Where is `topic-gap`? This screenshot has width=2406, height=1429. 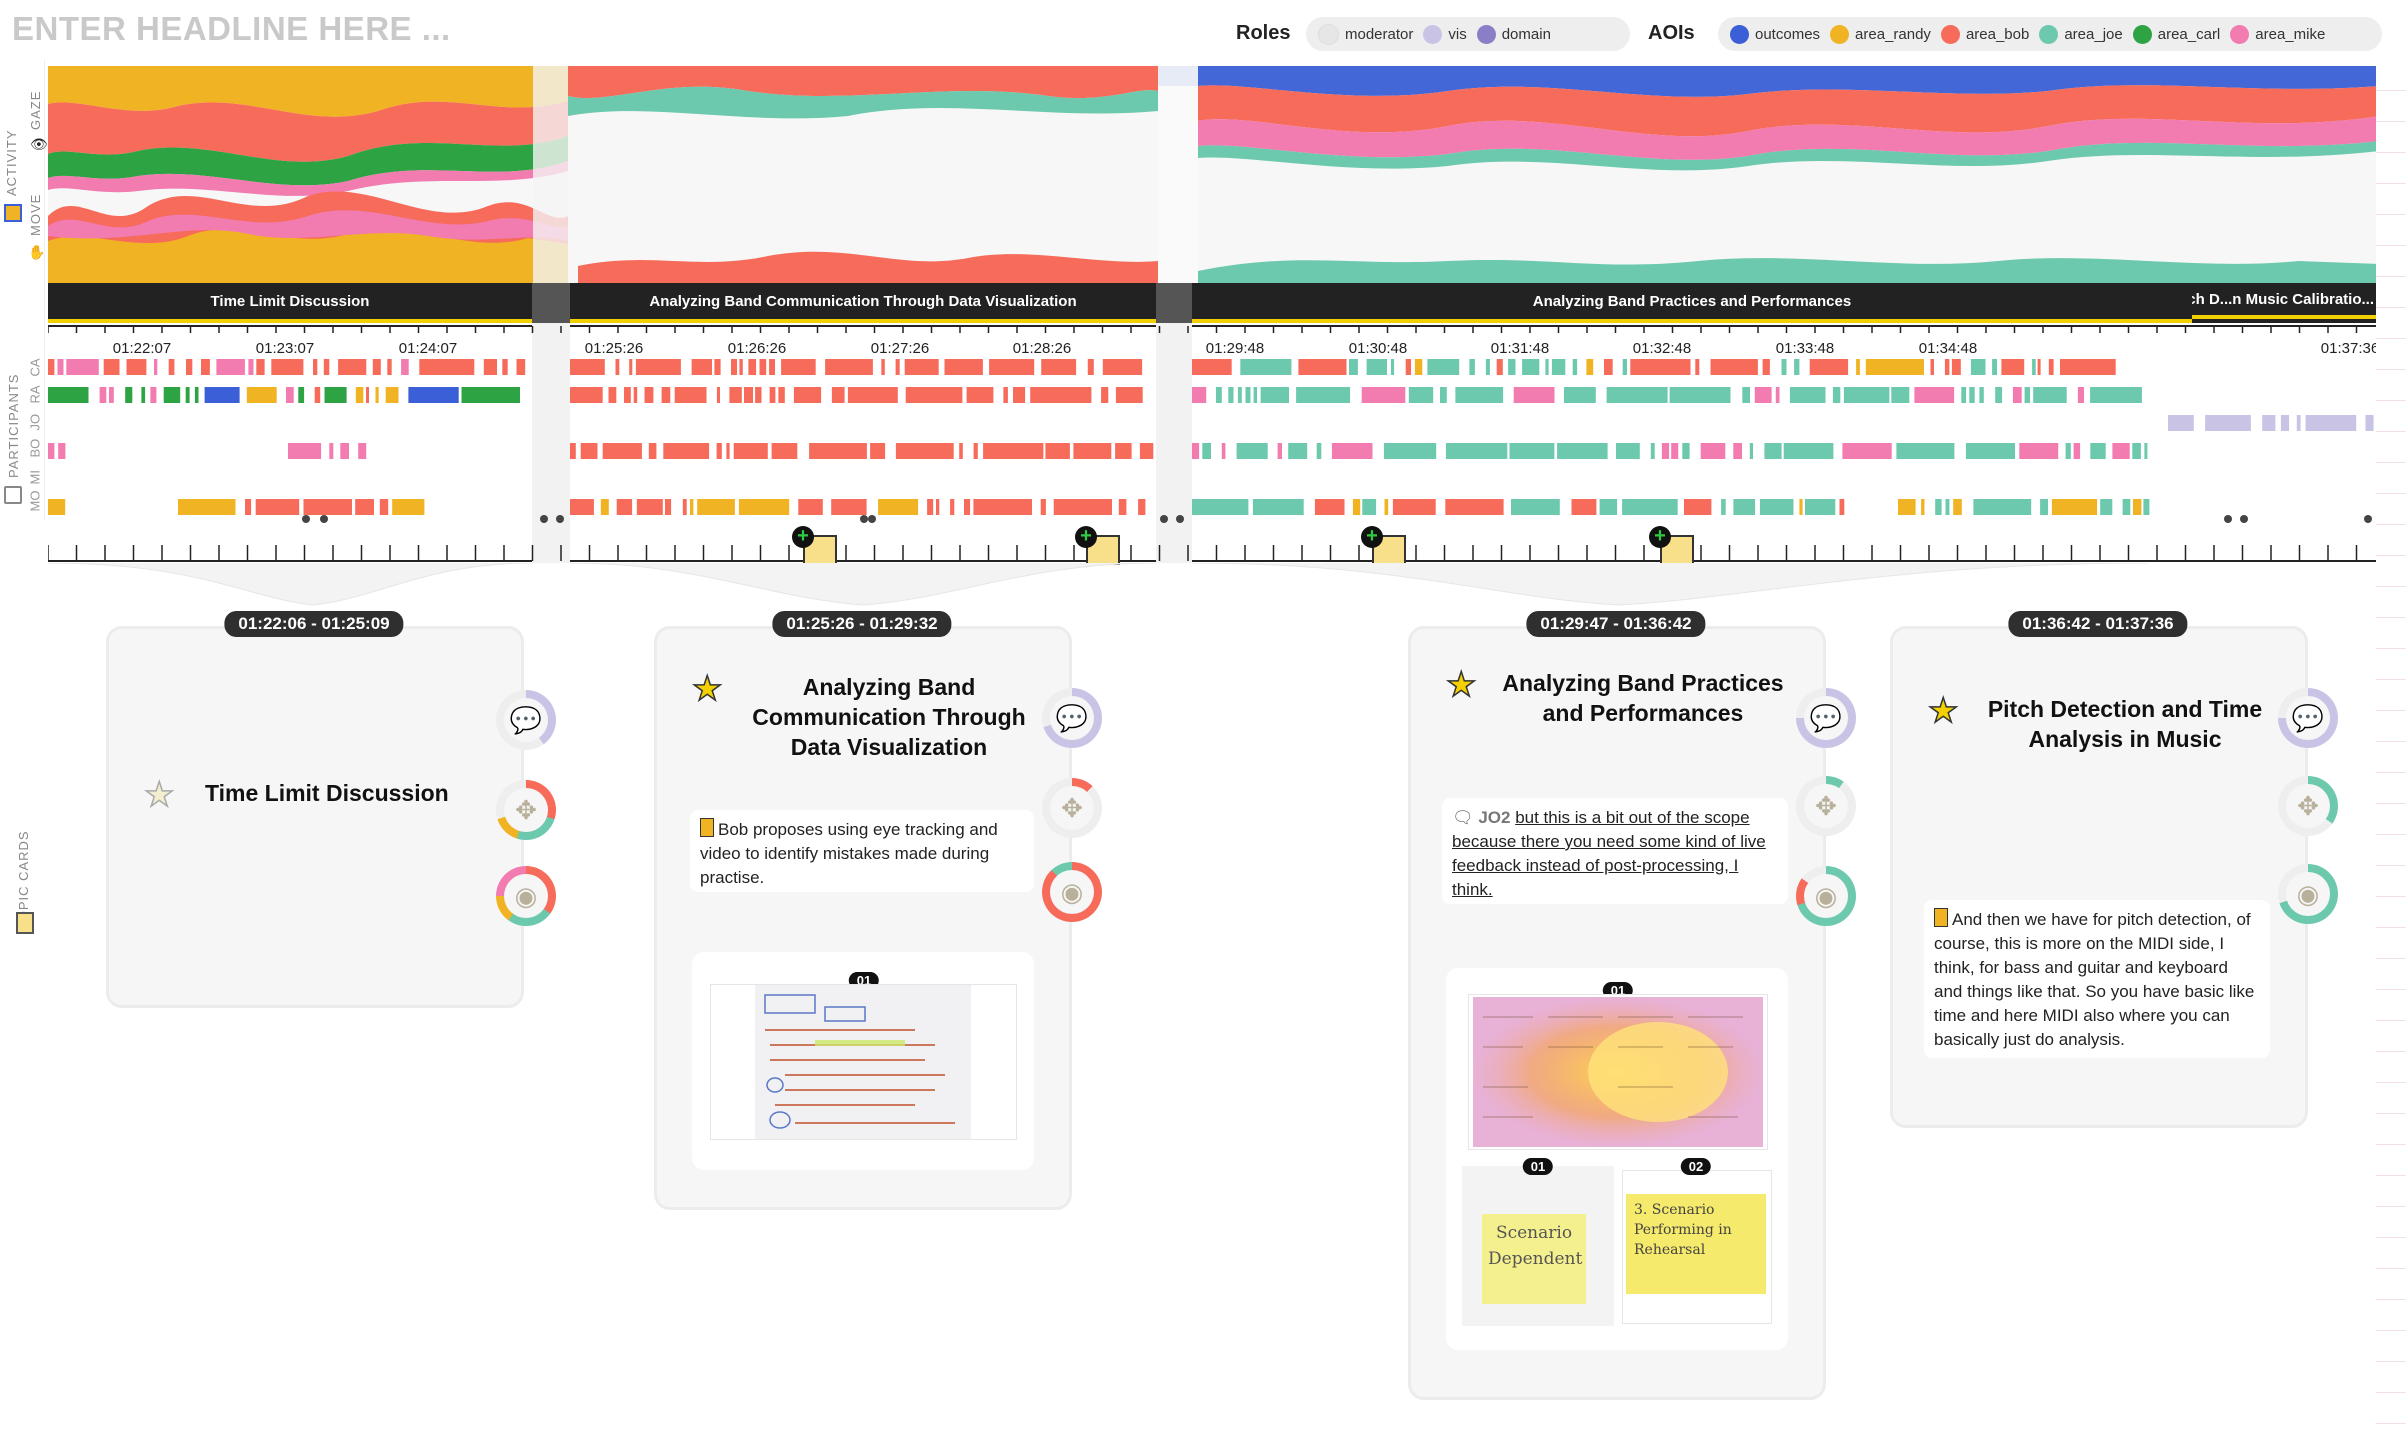
topic-gap is located at coordinates (1174, 303).